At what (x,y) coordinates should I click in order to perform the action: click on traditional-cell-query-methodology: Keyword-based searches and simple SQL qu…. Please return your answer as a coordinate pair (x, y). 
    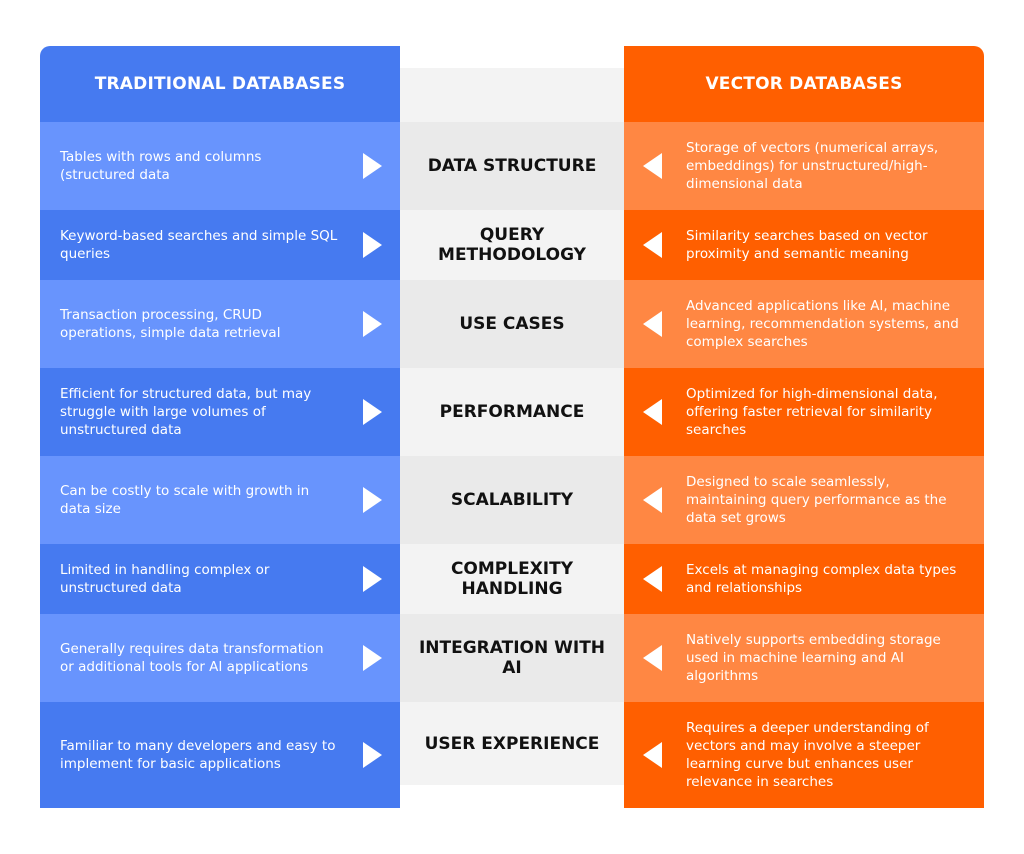
    Looking at the image, I should click on (220, 245).